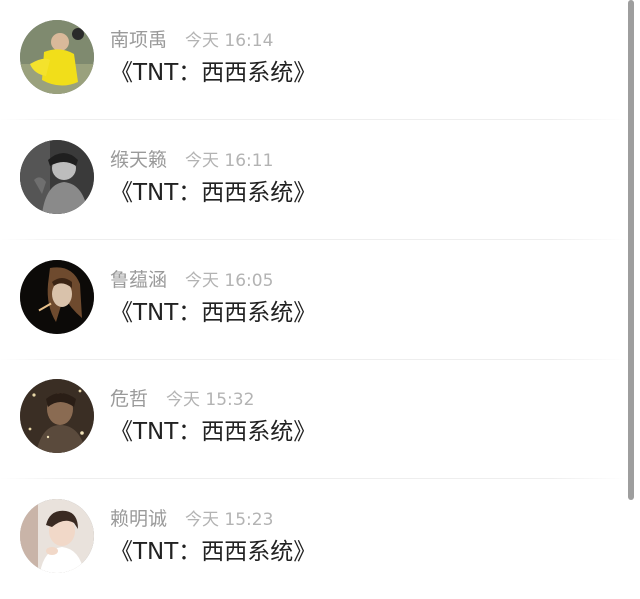  Describe the element at coordinates (631, 250) in the screenshot. I see `scrollbar` at that location.